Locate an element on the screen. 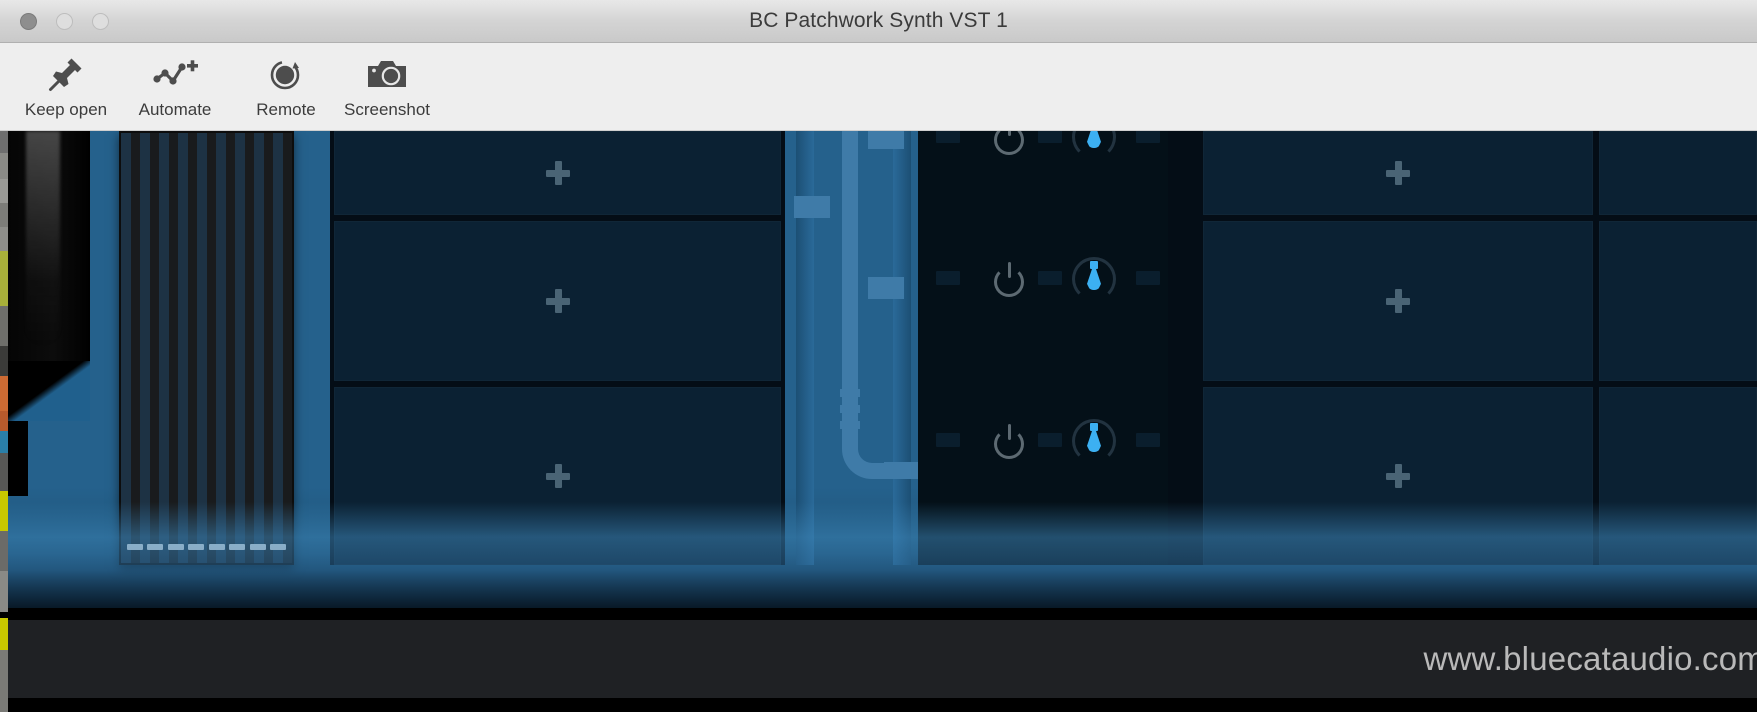 This screenshot has height=712, width=1757. plugin-footer-bar: www.bluecataudio.com is located at coordinates (882, 660).